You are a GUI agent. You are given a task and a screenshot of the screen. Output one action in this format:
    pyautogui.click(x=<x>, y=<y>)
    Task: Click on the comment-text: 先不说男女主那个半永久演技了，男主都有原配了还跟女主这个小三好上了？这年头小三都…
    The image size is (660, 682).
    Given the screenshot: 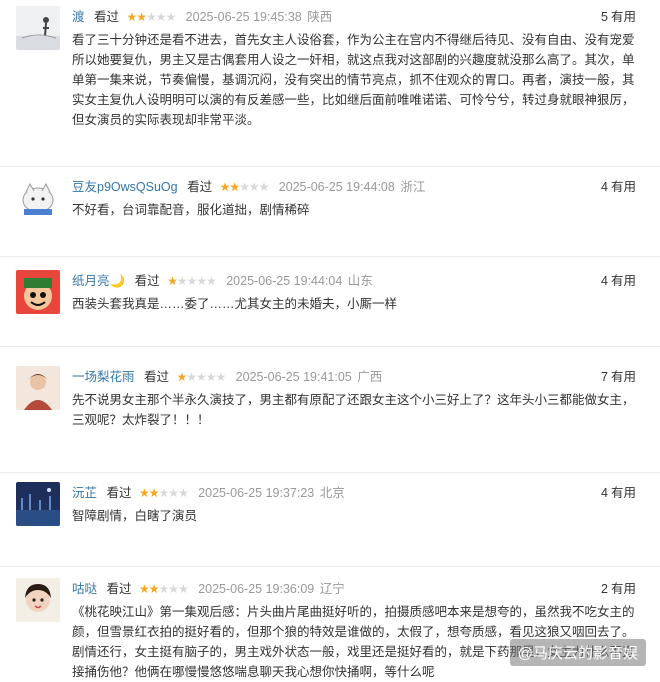 What is the action you would take?
    pyautogui.click(x=353, y=410)
    